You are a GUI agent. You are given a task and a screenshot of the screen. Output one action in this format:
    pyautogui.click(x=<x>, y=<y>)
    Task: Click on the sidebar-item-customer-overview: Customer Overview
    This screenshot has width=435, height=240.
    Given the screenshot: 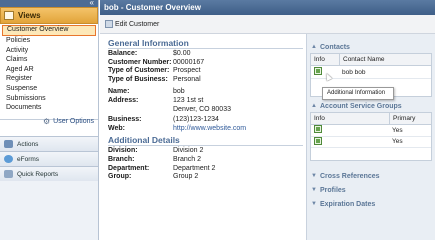 What is the action you would take?
    pyautogui.click(x=49, y=30)
    